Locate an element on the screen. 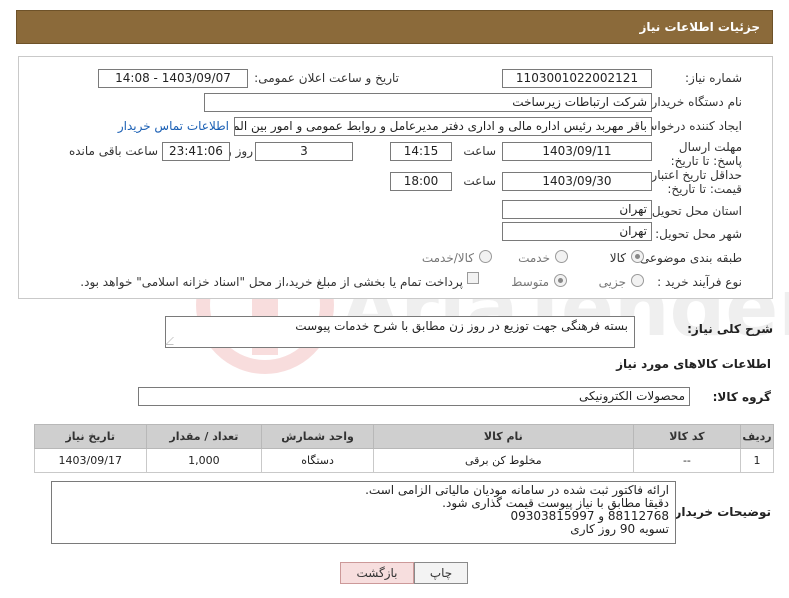  deadline-date-field: 1403/09/11 is located at coordinates (577, 151).